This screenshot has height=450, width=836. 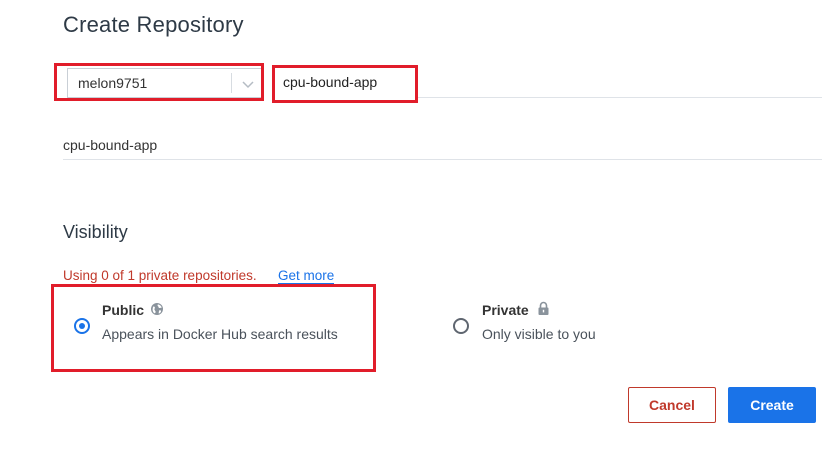 What do you see at coordinates (505, 310) in the screenshot?
I see `private-option-title: Private` at bounding box center [505, 310].